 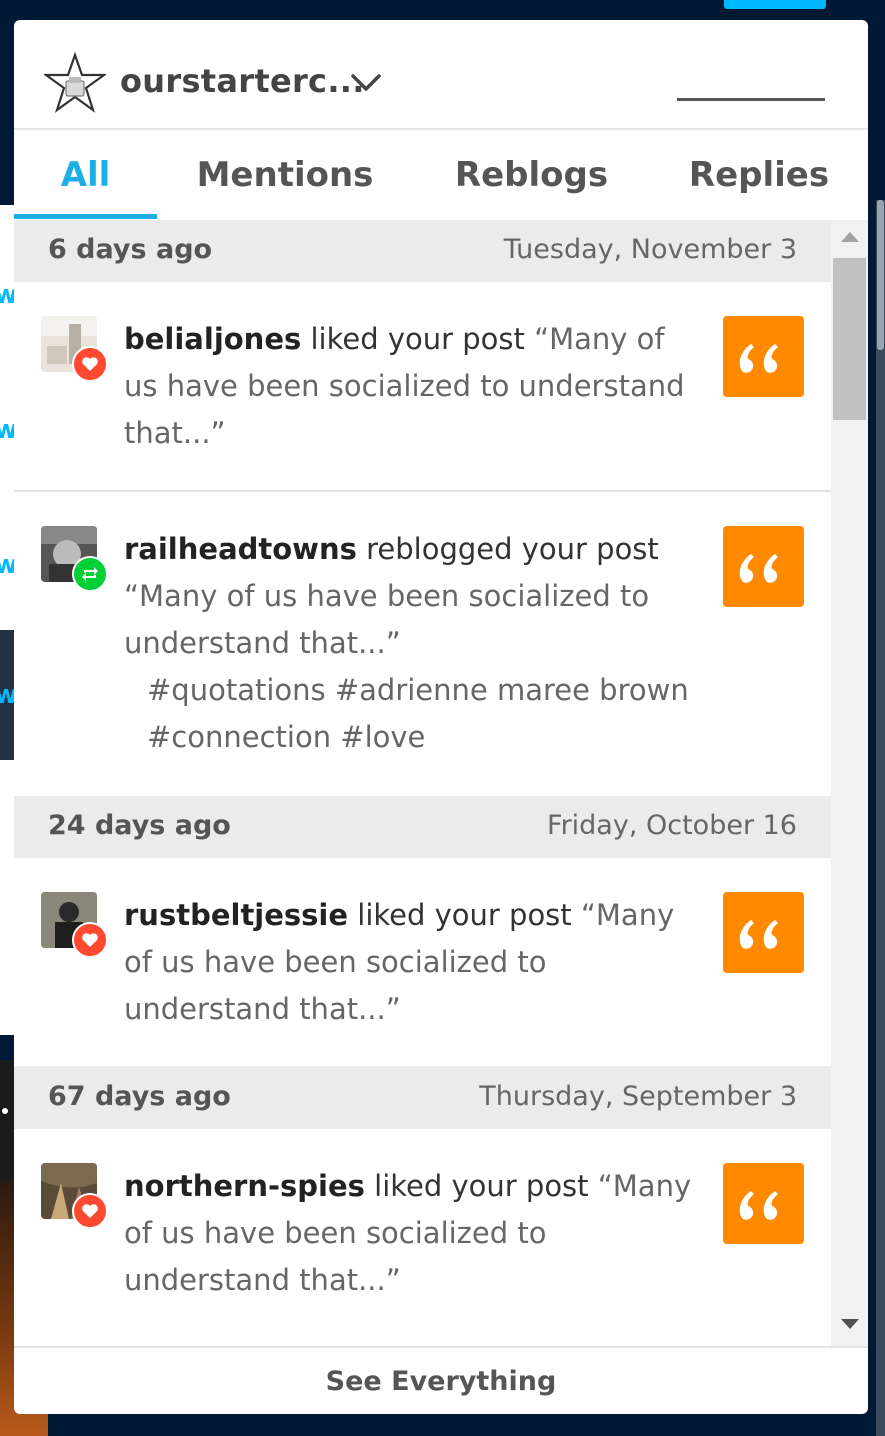 What do you see at coordinates (139, 1096) in the screenshot?
I see `day-relative: 67 days ago` at bounding box center [139, 1096].